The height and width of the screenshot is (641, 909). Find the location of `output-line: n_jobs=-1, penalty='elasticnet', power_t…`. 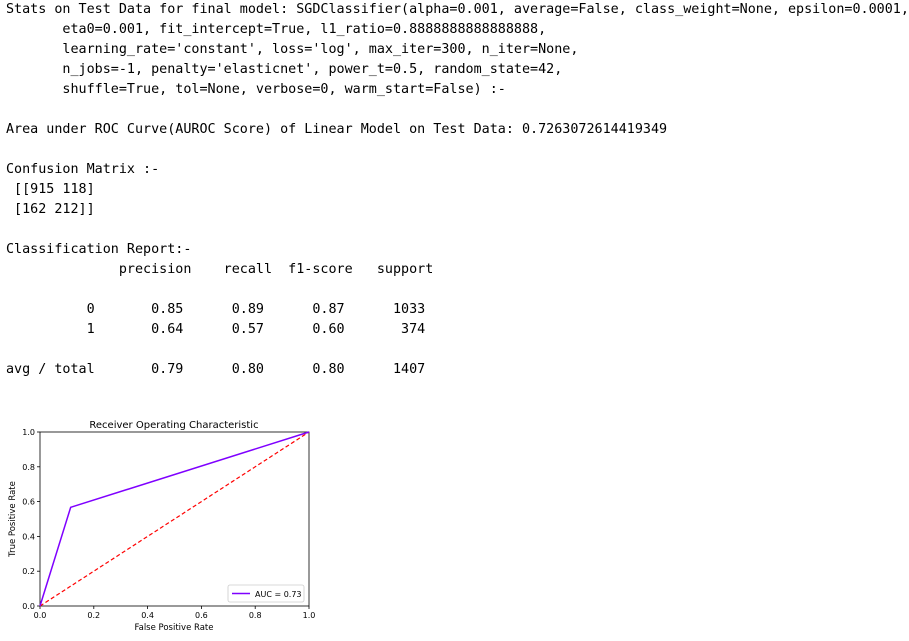

output-line: n_jobs=-1, penalty='elasticnet', power_t… is located at coordinates (284, 69).